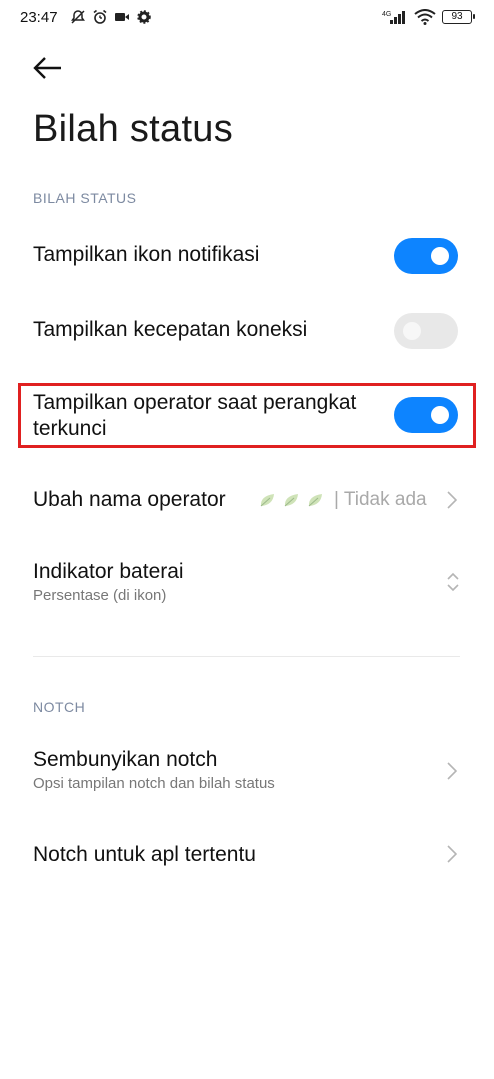 The width and height of the screenshot is (494, 1079). Describe the element at coordinates (111, 17) in the screenshot. I see `status-left-icons` at that location.